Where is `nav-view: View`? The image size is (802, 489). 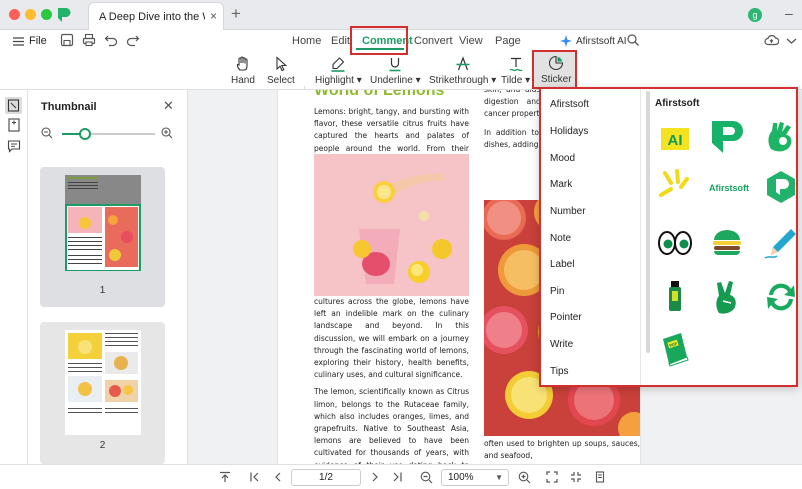 nav-view: View is located at coordinates (471, 41).